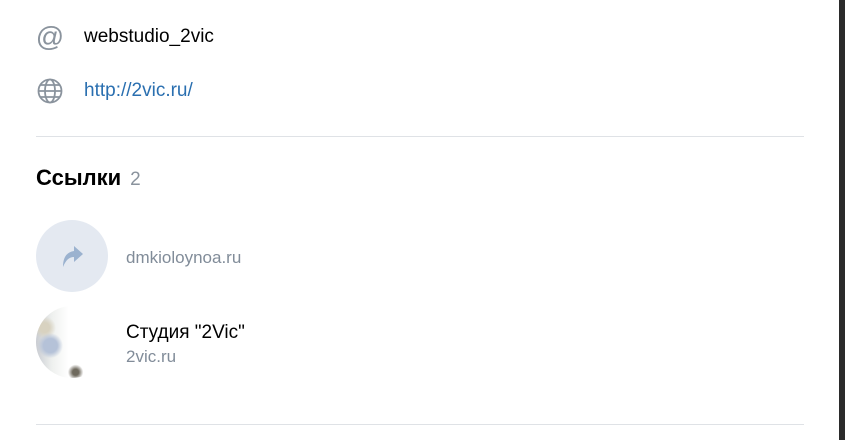 Image resolution: width=845 pixels, height=440 pixels. What do you see at coordinates (842, 220) in the screenshot?
I see `window-edge` at bounding box center [842, 220].